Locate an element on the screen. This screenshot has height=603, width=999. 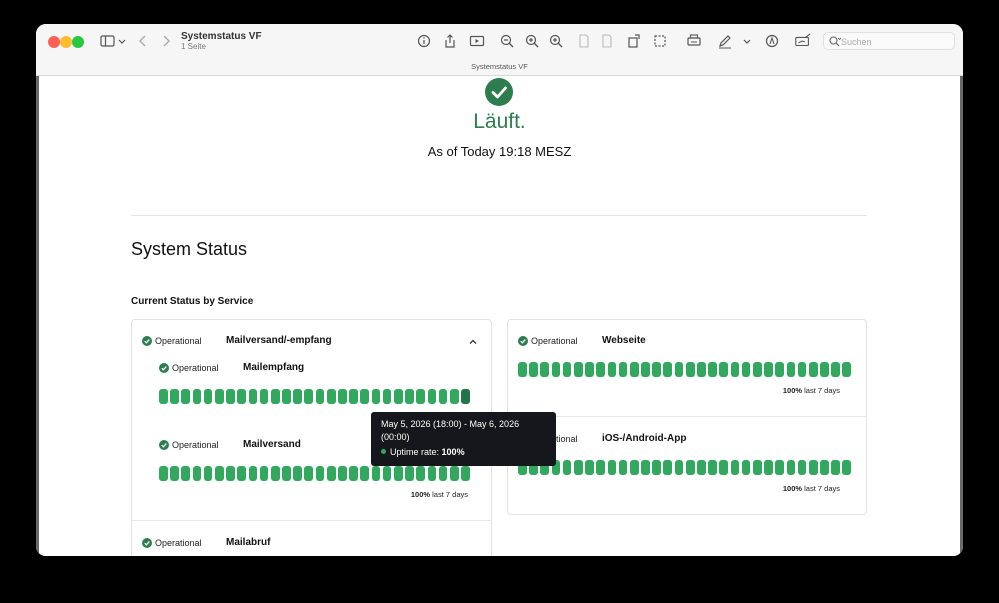
signature-icon is located at coordinates (803, 41).